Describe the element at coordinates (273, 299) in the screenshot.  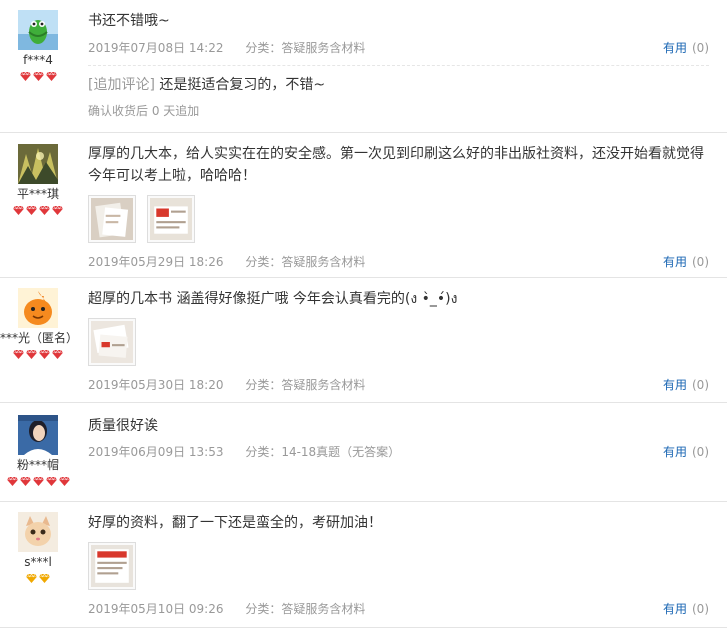
I see `review-text: 超厚的几本书 涵盖得好像挺广哦 今年会认真看完的(ง •̀_•́)ง` at that location.